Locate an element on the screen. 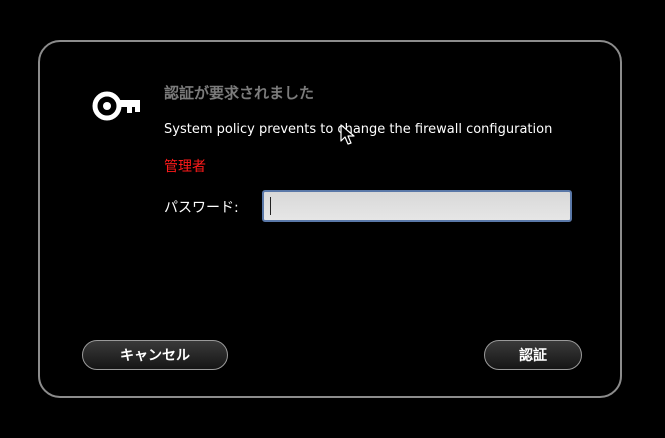 The height and width of the screenshot is (438, 665). password-field is located at coordinates (417, 206).